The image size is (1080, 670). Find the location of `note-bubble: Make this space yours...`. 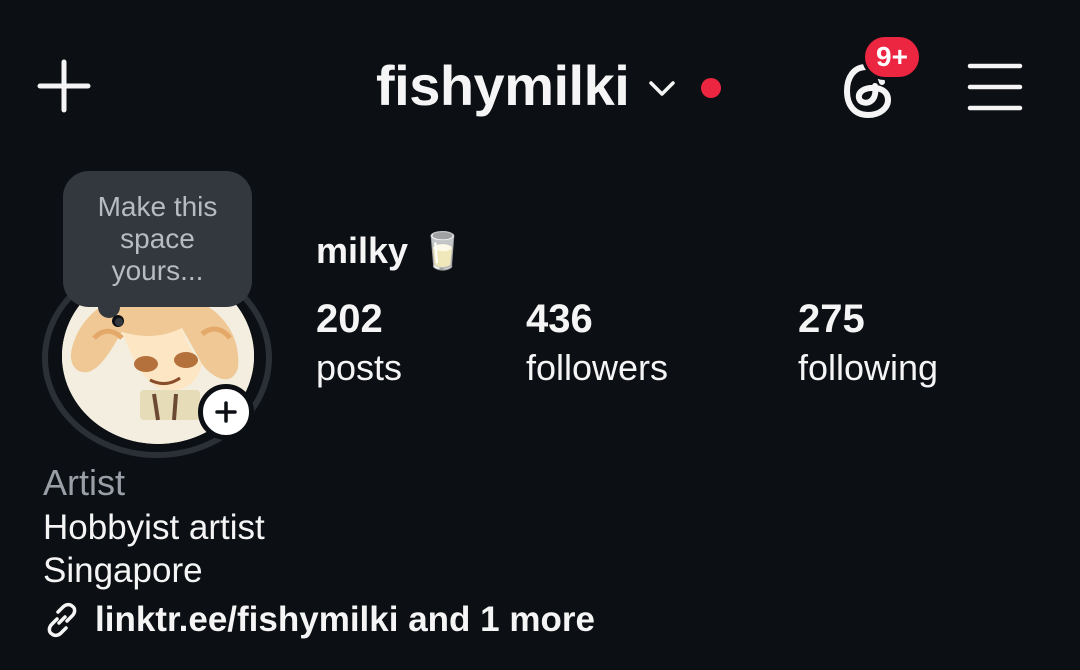

note-bubble: Make this space yours... is located at coordinates (157, 239).